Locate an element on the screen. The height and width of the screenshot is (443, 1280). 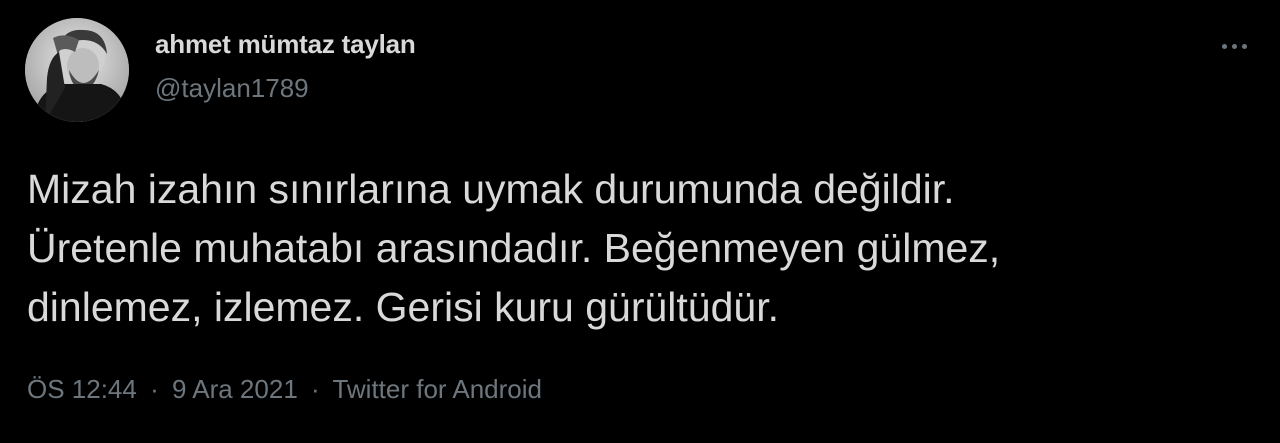
tweet-date: 9 Ara 2021 is located at coordinates (235, 389).